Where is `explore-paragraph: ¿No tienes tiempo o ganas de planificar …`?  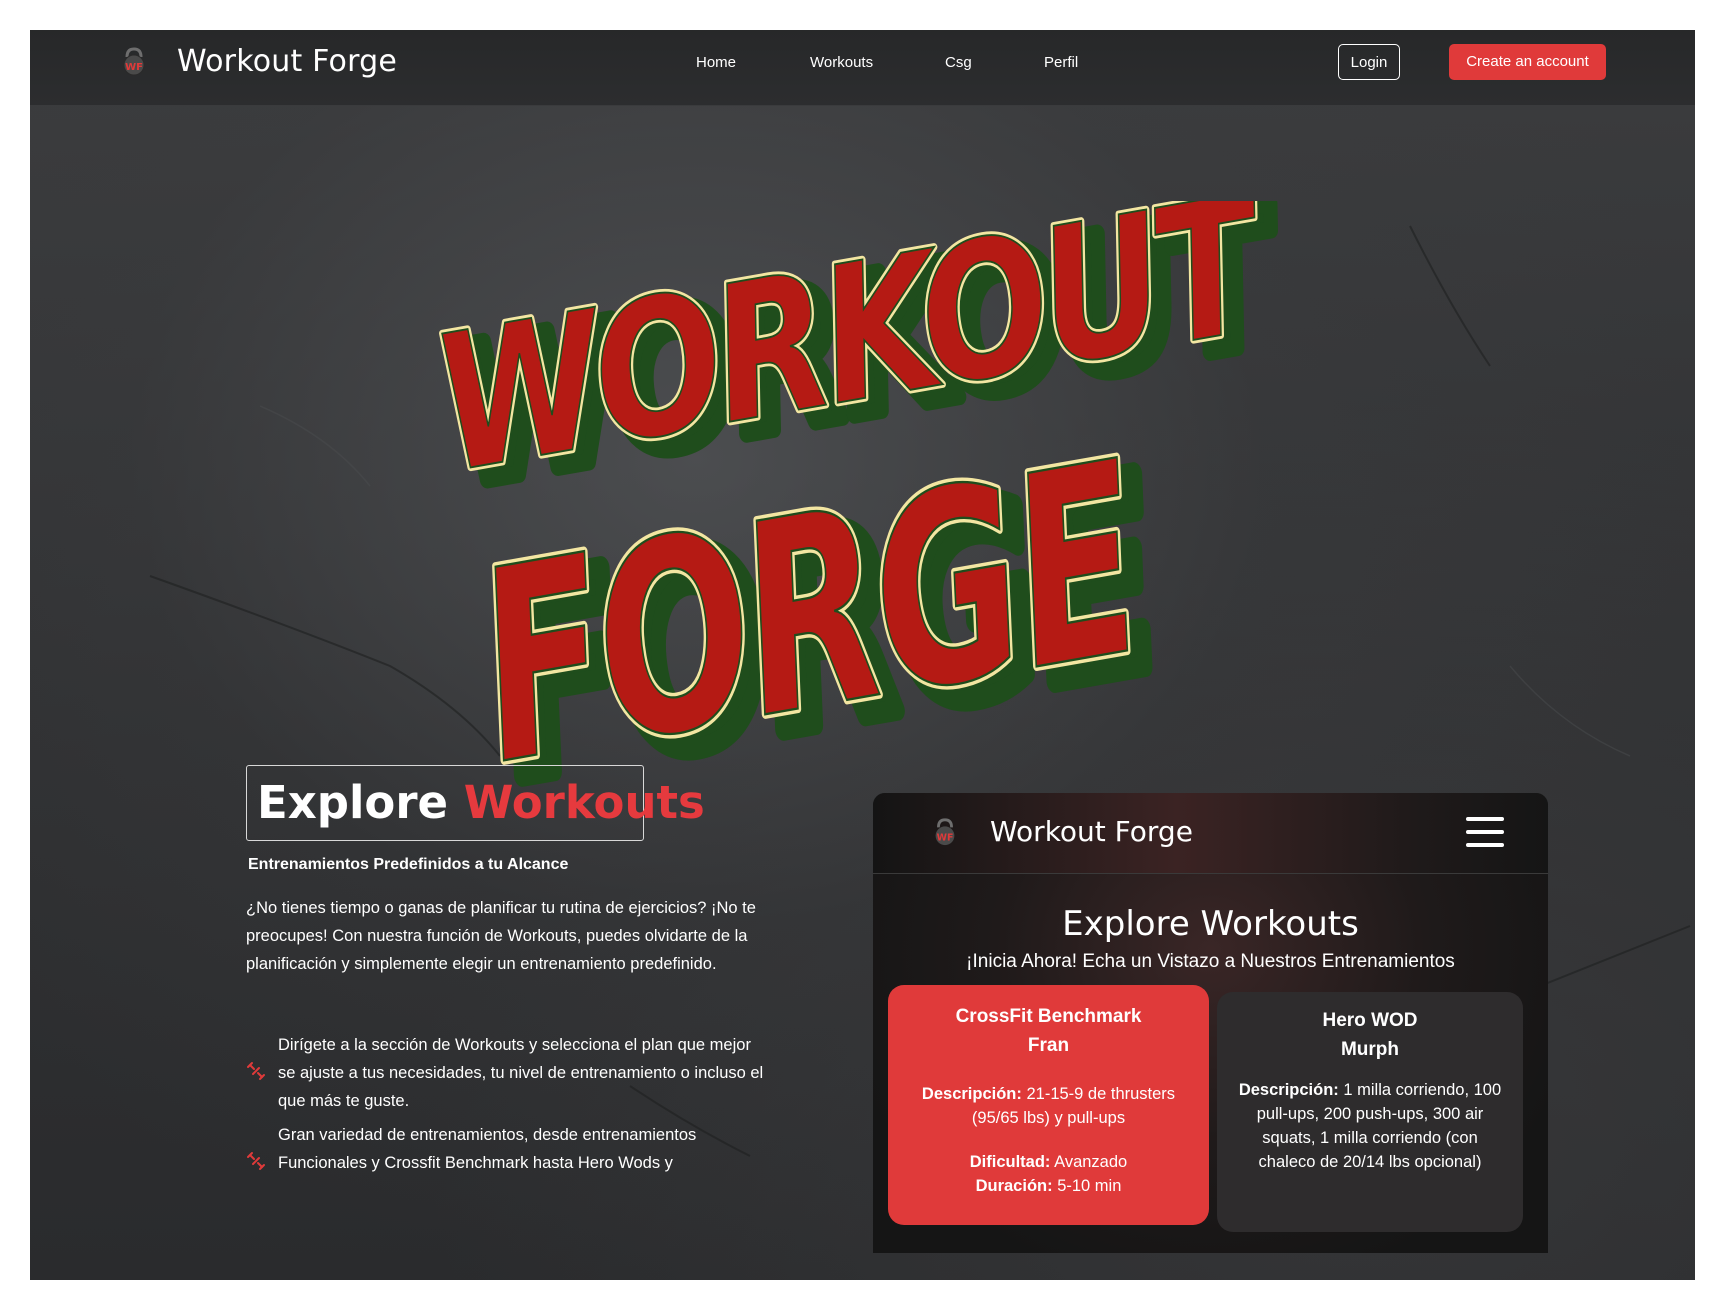
explore-paragraph: ¿No tienes tiempo o ganas de planificar … is located at coordinates (501, 936).